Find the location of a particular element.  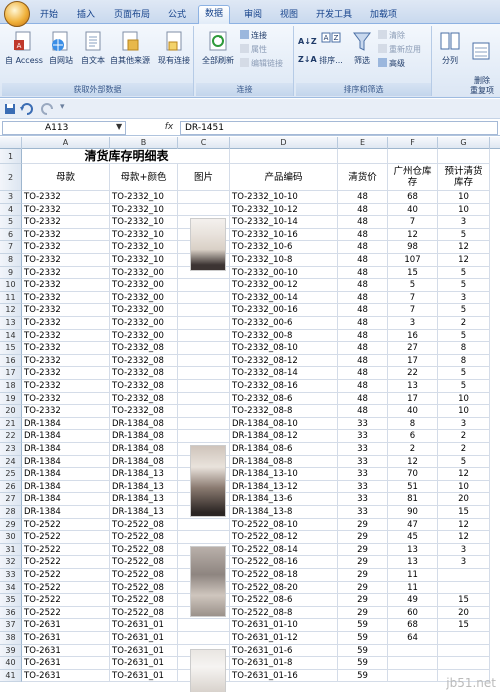

cell-style-color: DR-1384_13 is located at coordinates (144, 512).